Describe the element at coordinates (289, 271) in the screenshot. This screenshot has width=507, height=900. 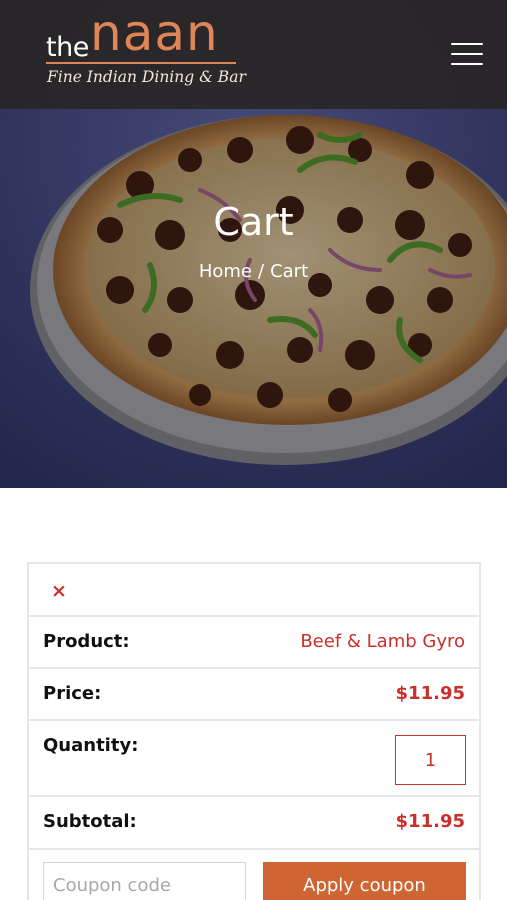
I see `breadcrumb-current: Cart` at that location.